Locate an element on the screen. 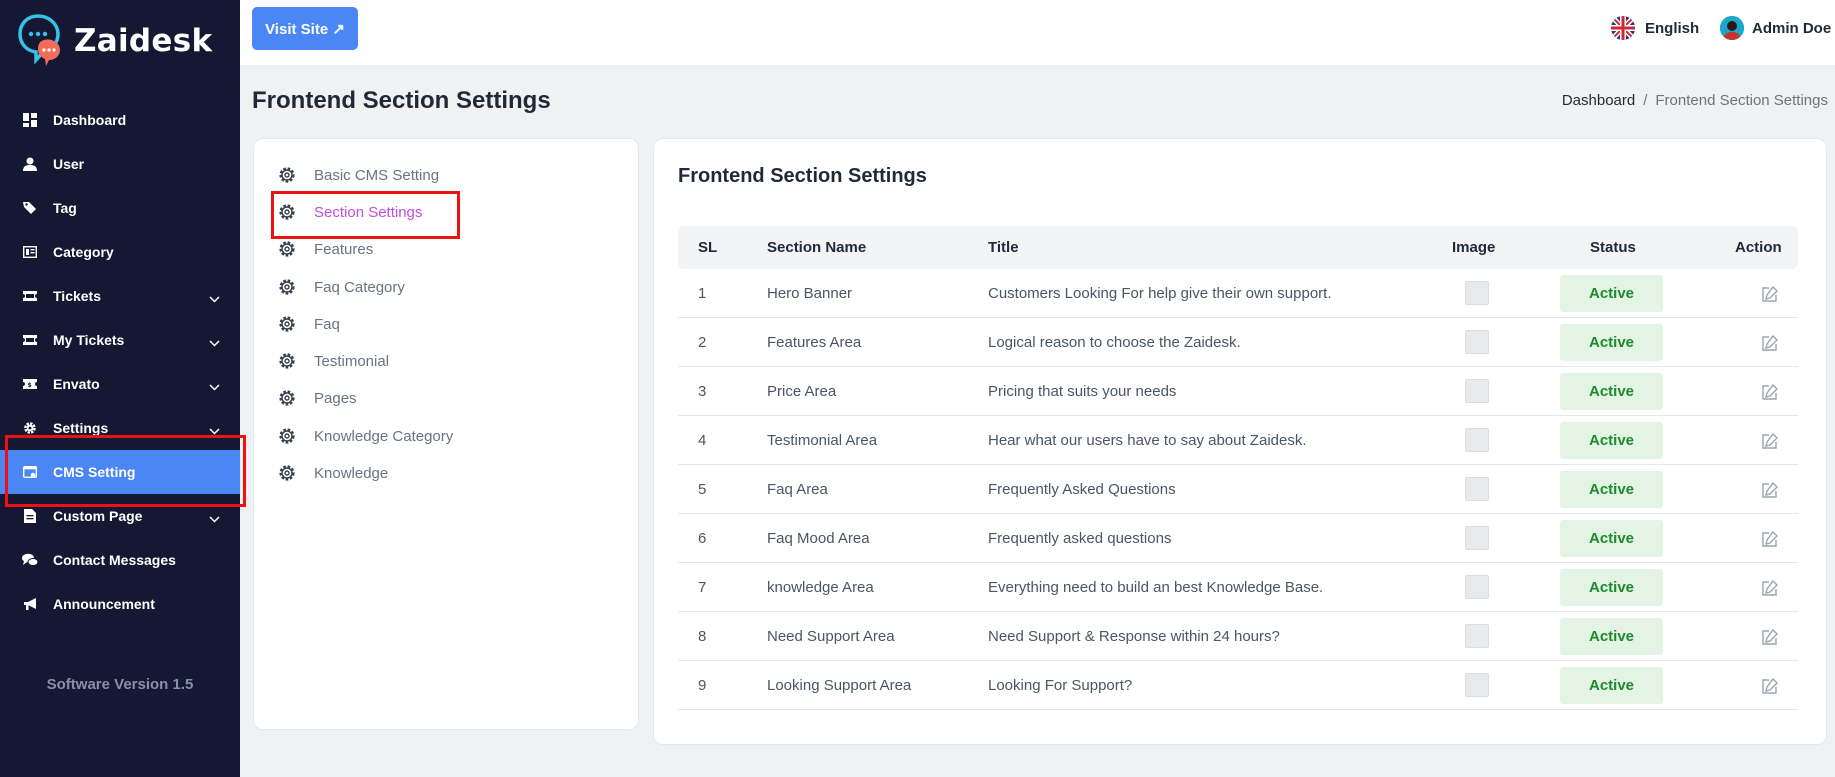 The image size is (1835, 777). visit-site-button: Visit Site ↗ is located at coordinates (305, 28).